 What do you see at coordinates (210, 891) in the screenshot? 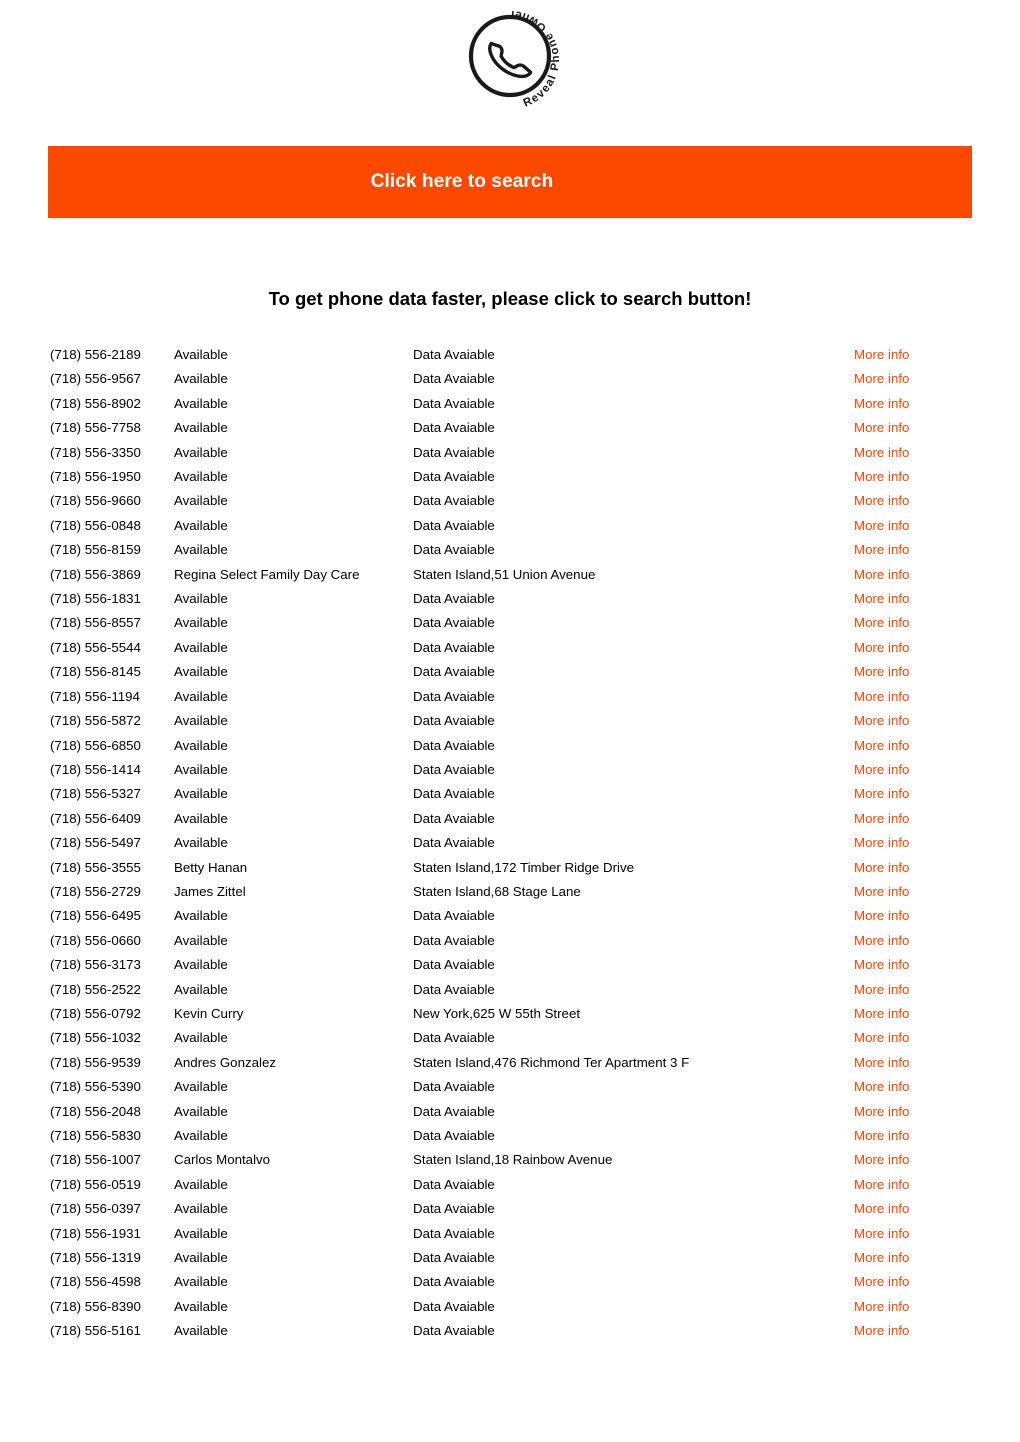
I see `owner-name: James Zittel` at bounding box center [210, 891].